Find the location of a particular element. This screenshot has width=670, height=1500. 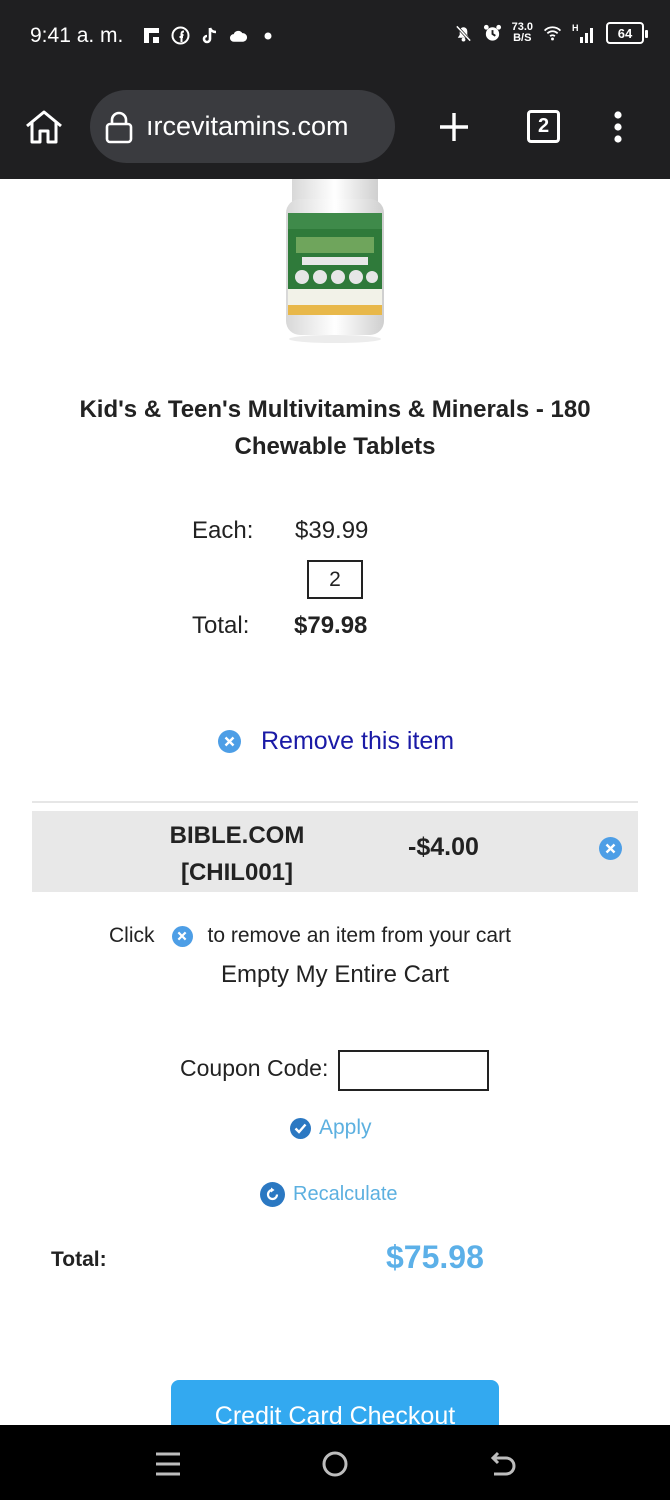

apply-label: Apply is located at coordinates (345, 1127).